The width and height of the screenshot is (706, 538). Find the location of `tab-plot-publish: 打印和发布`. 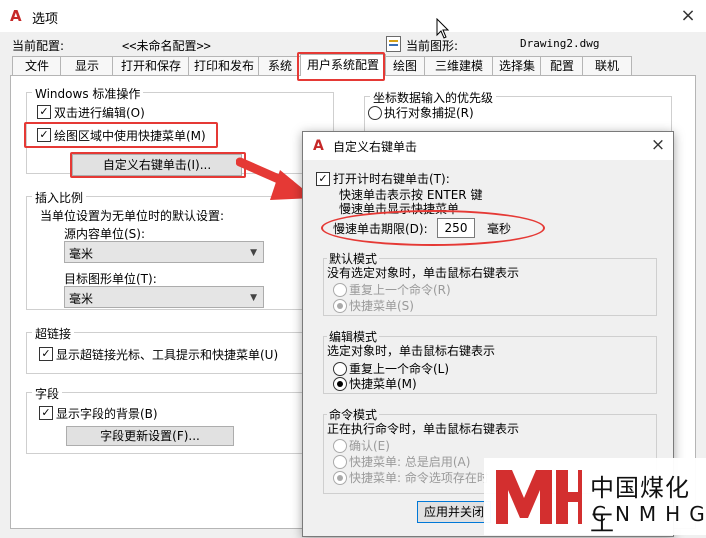

tab-plot-publish: 打印和发布 is located at coordinates (224, 66).